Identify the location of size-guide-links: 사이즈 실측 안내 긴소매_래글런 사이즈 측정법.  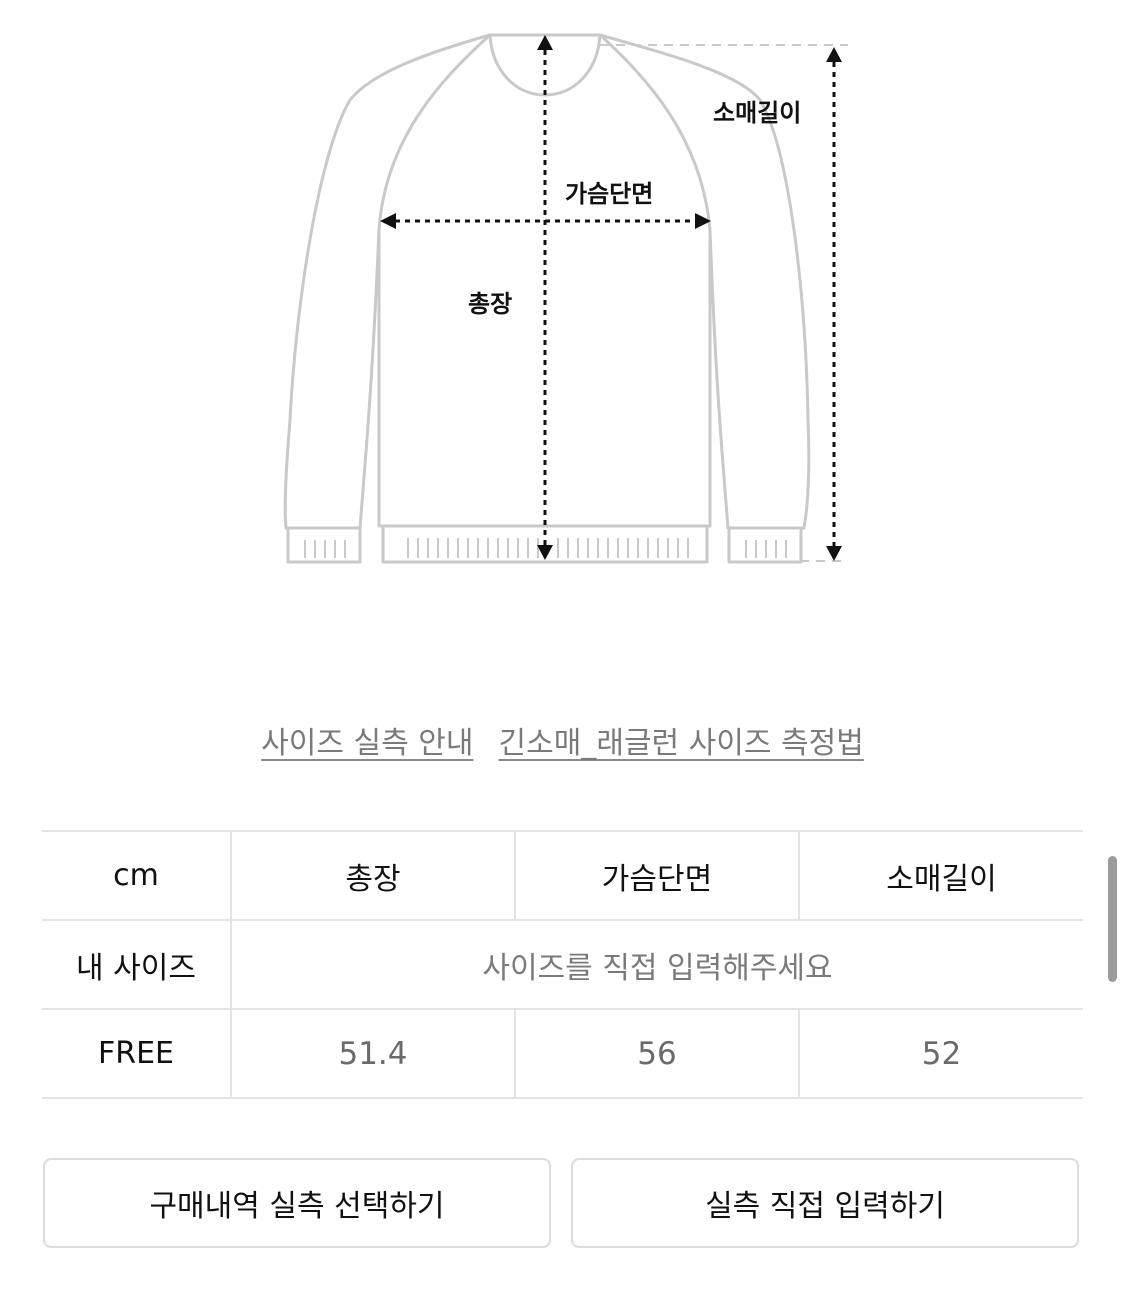
(562, 743).